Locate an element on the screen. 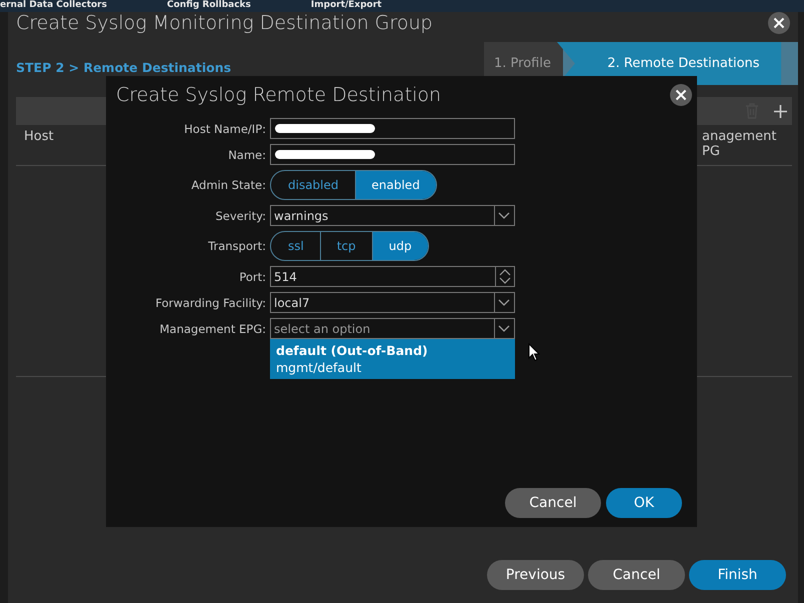 The width and height of the screenshot is (804, 603). mouse-cursor-icon is located at coordinates (534, 352).